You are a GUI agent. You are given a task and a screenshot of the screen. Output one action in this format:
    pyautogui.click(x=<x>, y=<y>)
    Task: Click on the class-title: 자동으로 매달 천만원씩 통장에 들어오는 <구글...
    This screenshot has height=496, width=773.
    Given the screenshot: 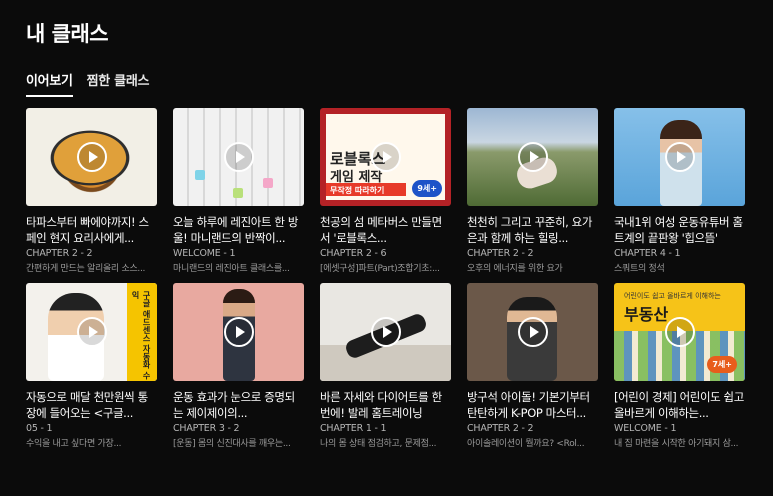 What is the action you would take?
    pyautogui.click(x=91, y=405)
    